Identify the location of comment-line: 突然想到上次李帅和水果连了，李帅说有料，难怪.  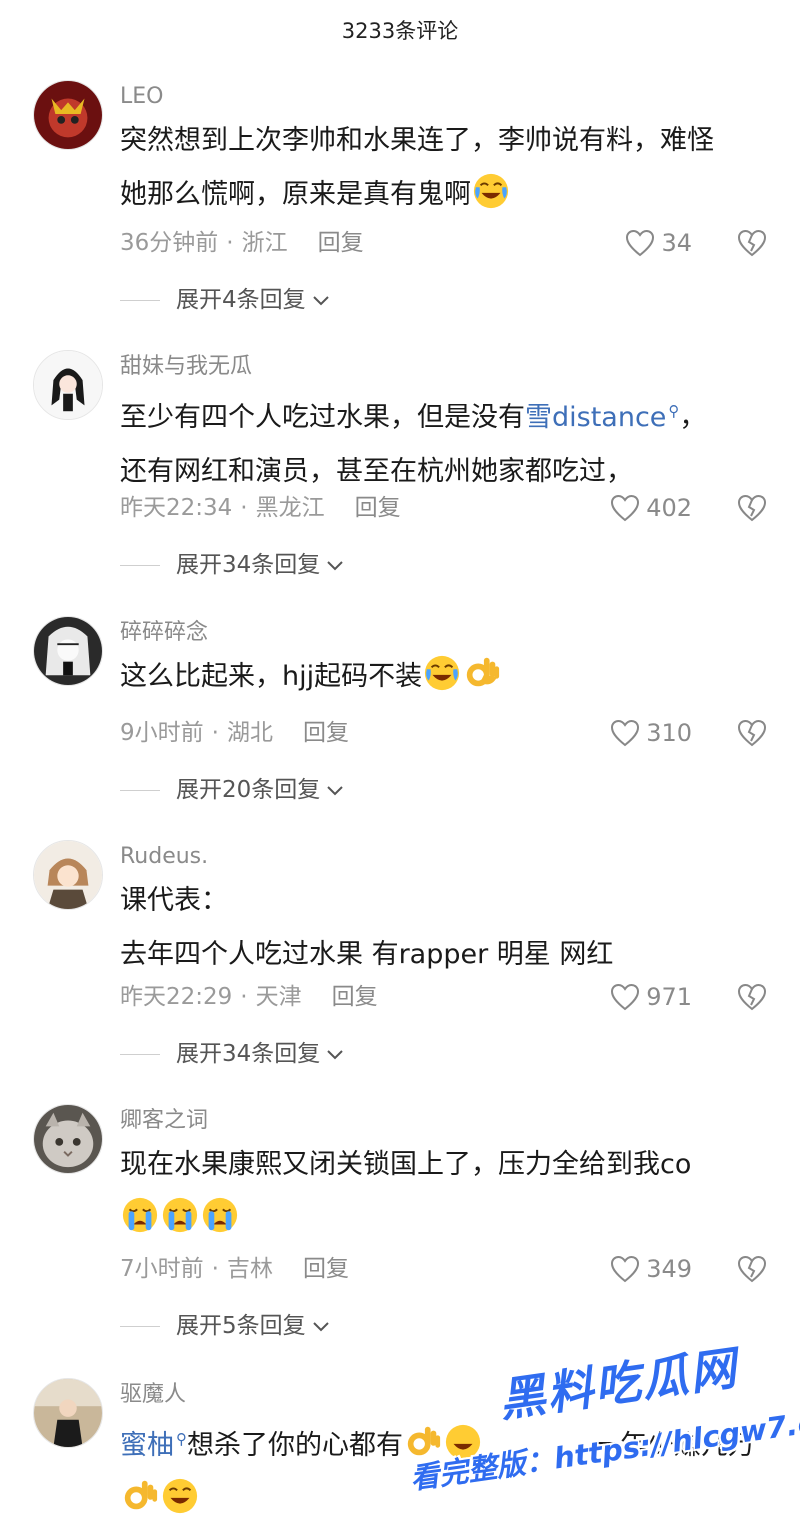
(417, 140).